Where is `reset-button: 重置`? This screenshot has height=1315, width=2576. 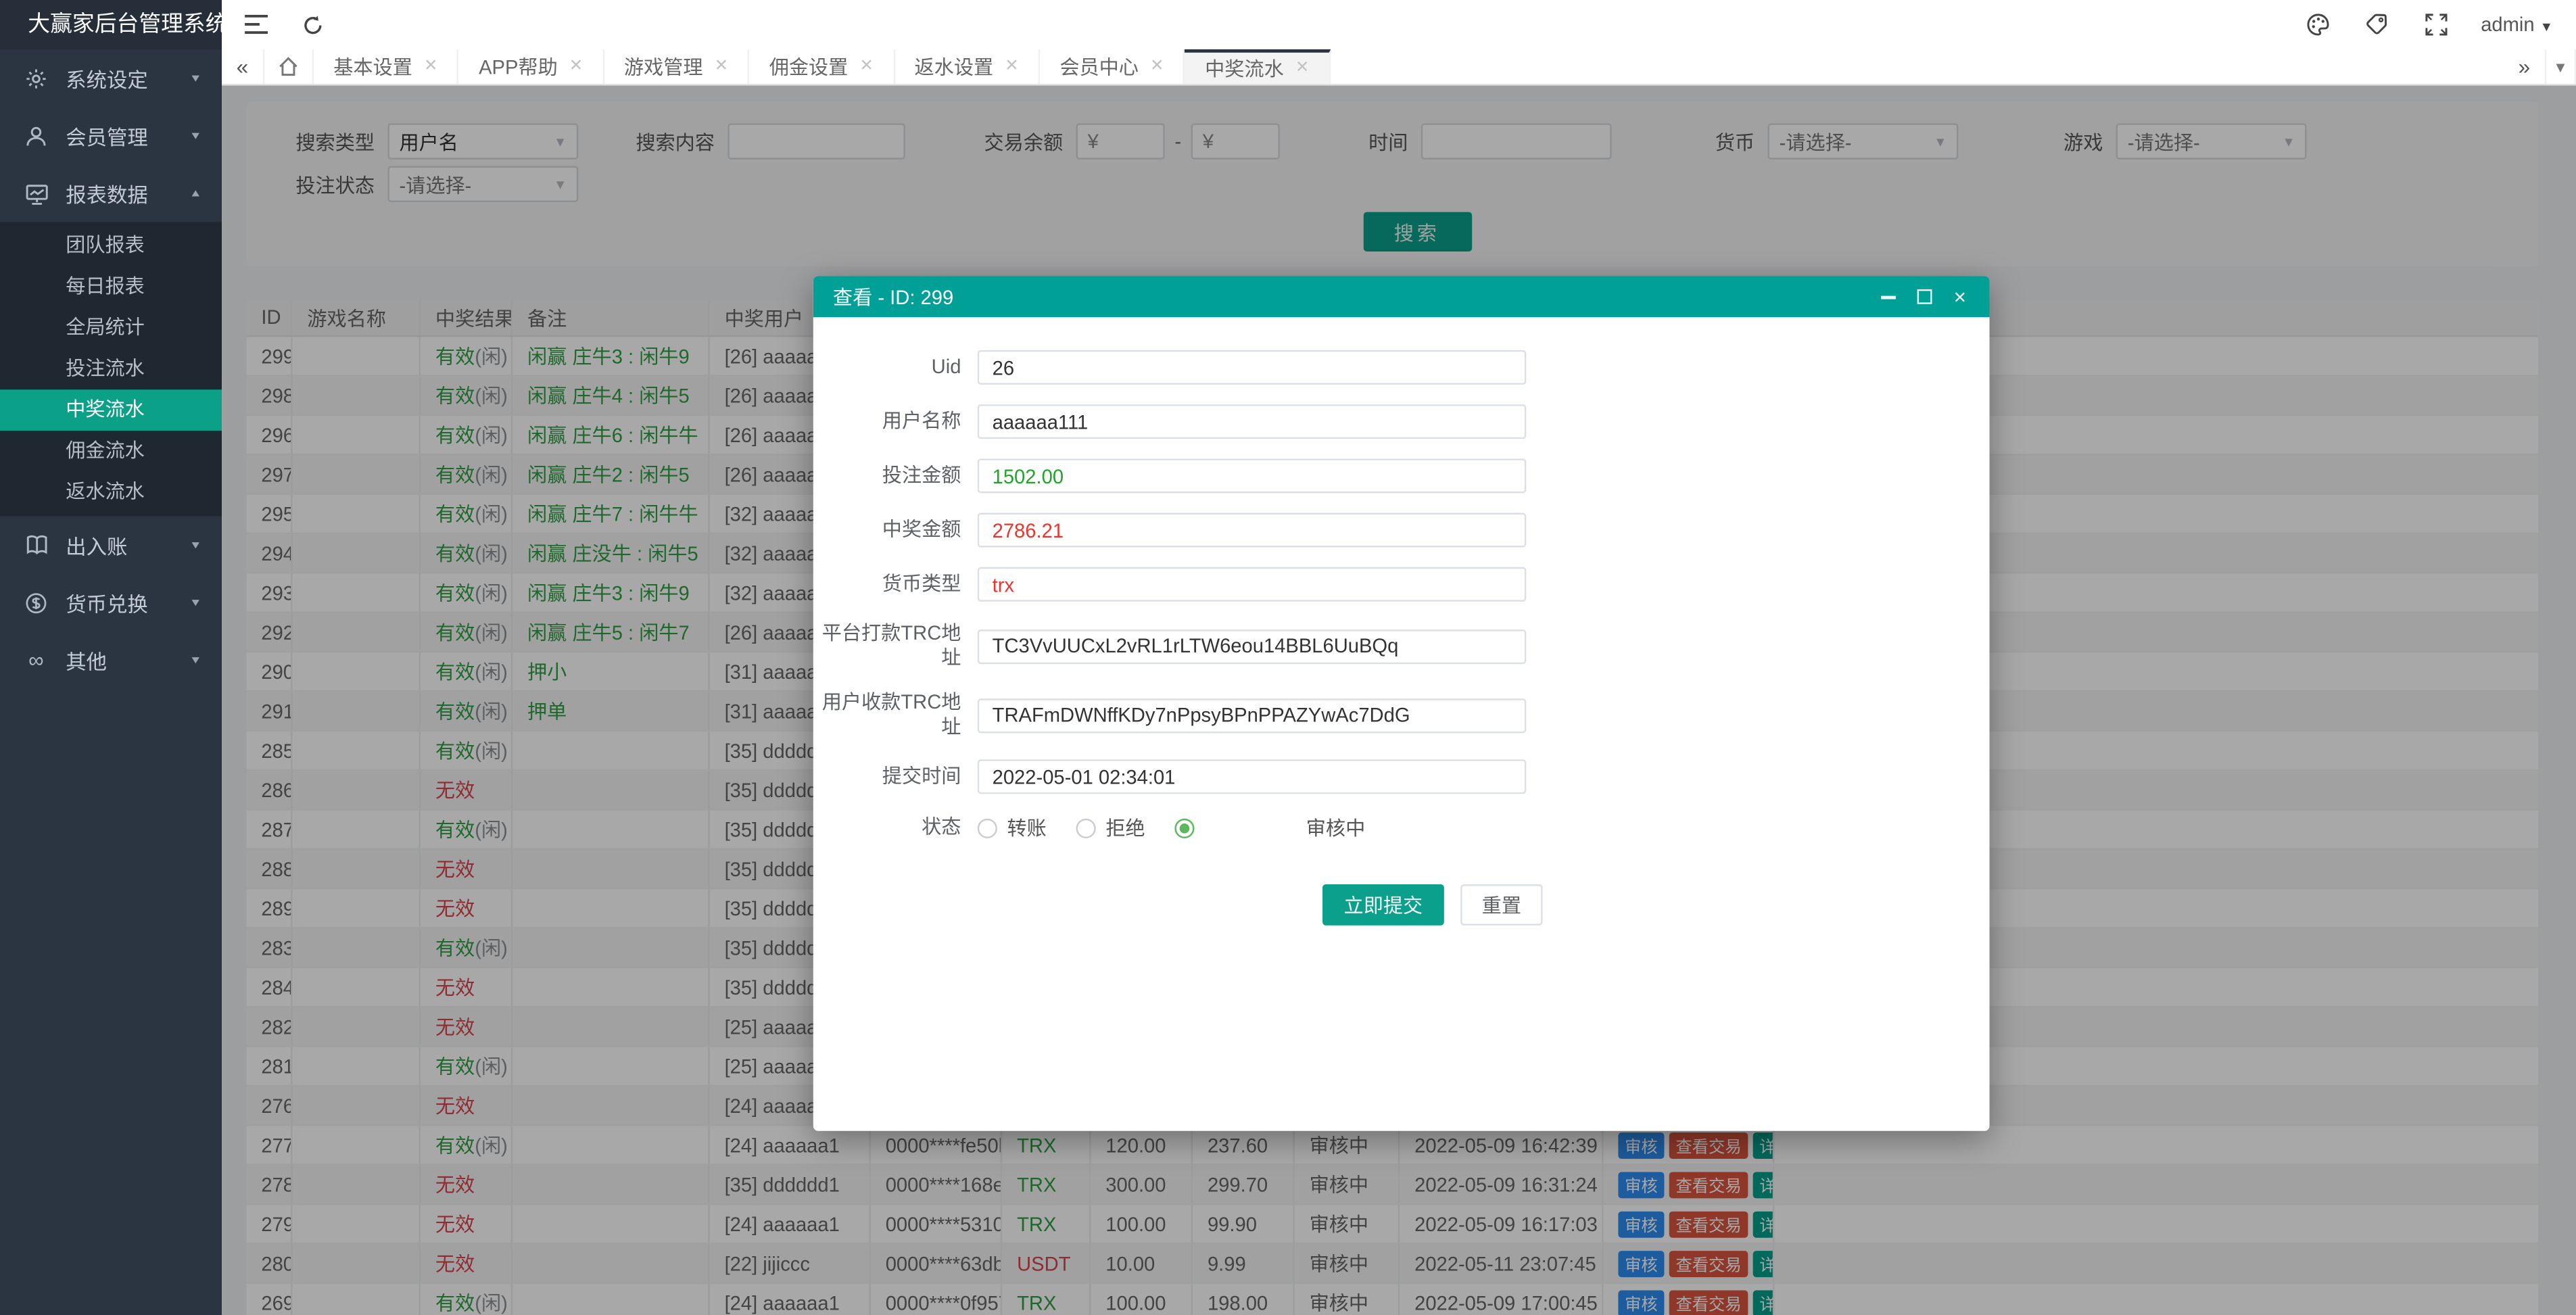 reset-button: 重置 is located at coordinates (1501, 905).